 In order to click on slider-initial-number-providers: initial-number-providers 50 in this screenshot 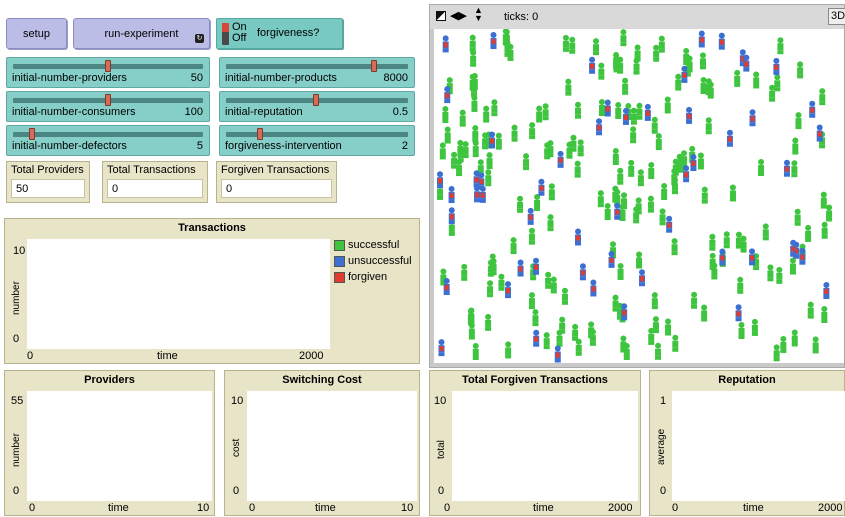, I will do `click(108, 72)`.